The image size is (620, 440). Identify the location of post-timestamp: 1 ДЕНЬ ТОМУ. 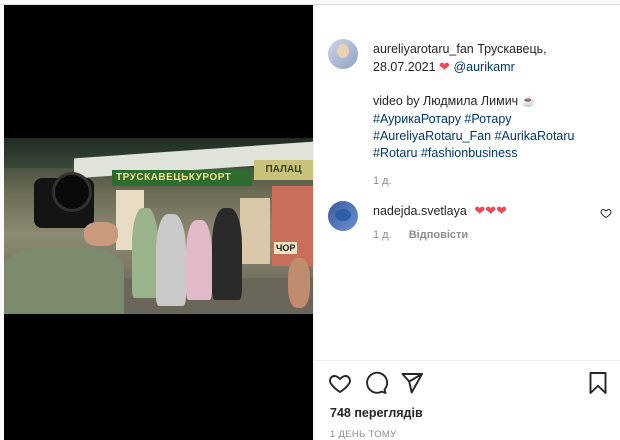
(363, 434).